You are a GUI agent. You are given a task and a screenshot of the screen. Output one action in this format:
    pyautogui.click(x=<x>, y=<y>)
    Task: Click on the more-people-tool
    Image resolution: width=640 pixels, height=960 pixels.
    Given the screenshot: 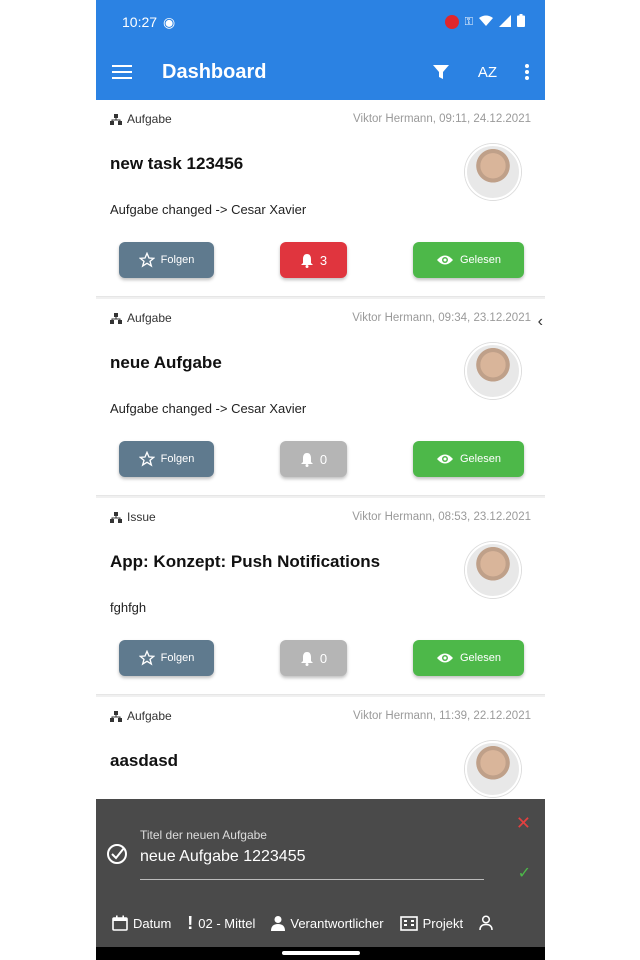 What is the action you would take?
    pyautogui.click(x=486, y=923)
    